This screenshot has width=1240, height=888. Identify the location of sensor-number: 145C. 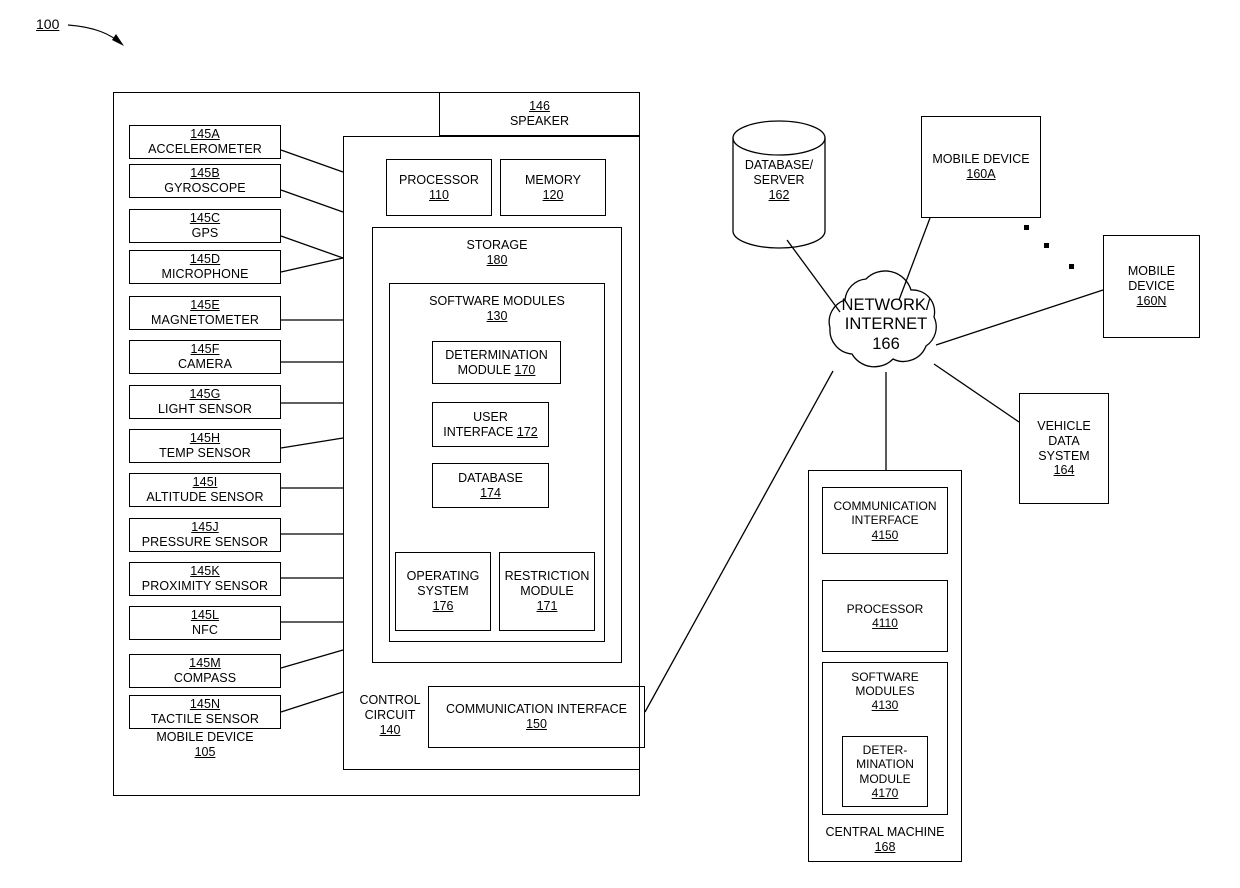
(205, 218).